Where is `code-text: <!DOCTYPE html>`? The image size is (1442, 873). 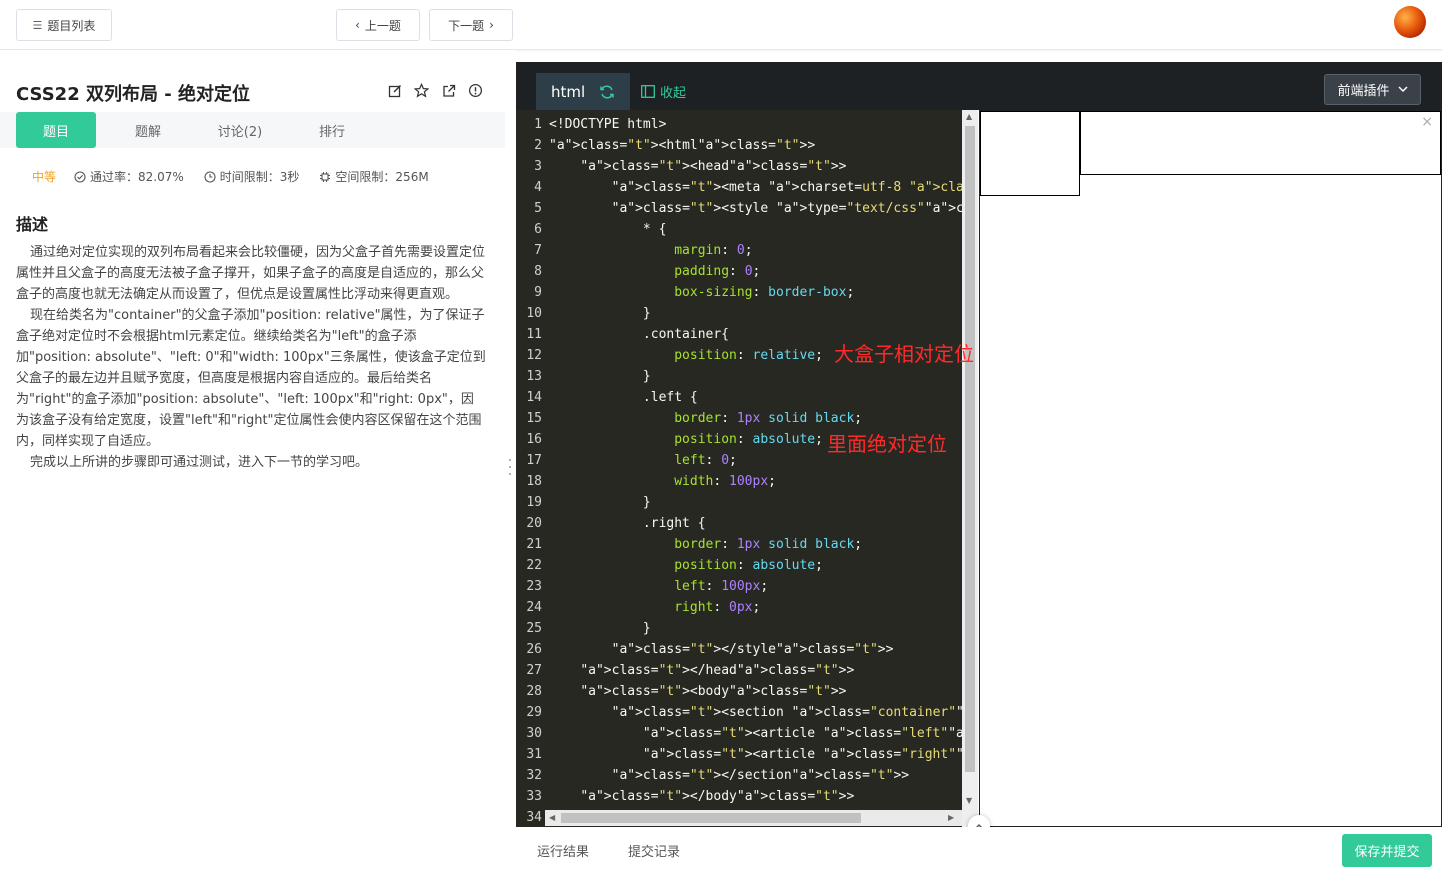
code-text: <!DOCTYPE html> is located at coordinates (608, 124).